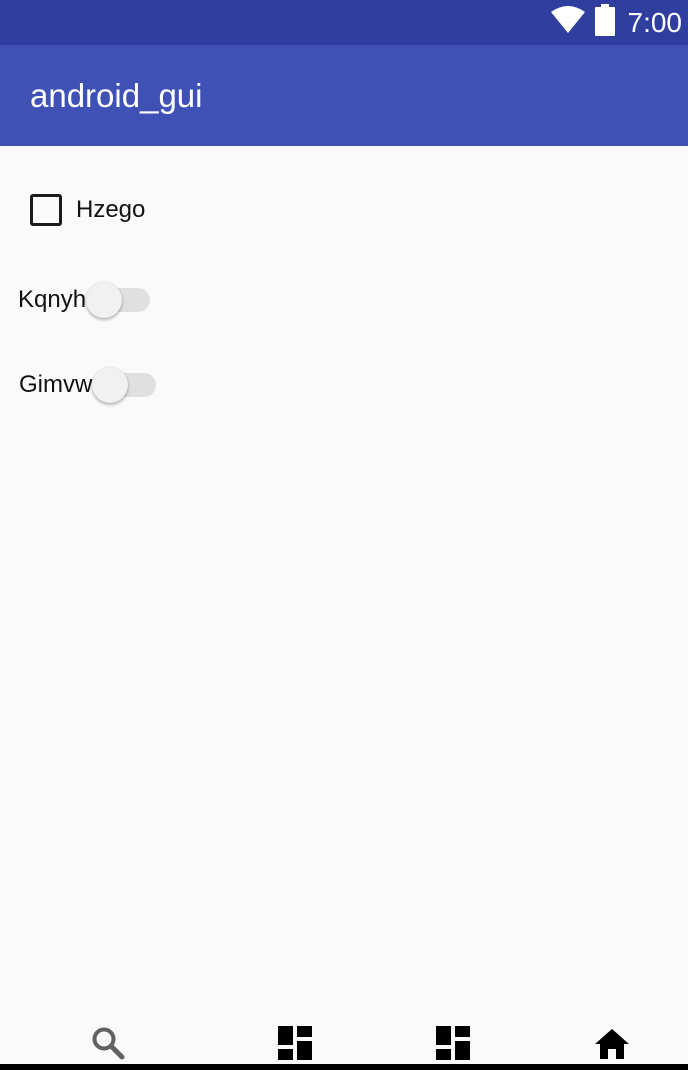  Describe the element at coordinates (56, 384) in the screenshot. I see `switch-label: Gimvw` at that location.